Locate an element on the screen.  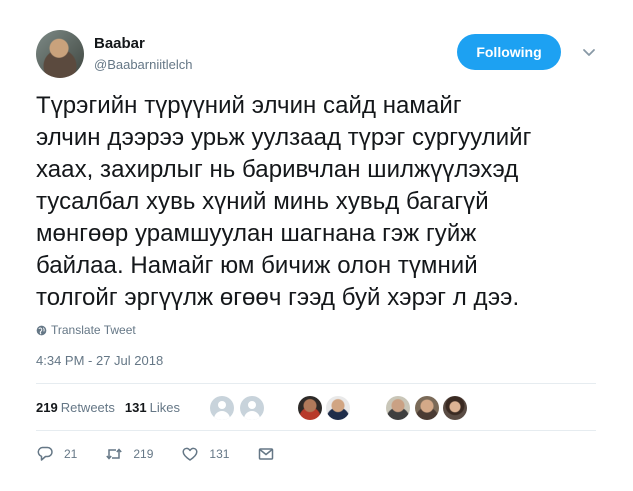
translate-label: Translate Tweet is located at coordinates (93, 330).